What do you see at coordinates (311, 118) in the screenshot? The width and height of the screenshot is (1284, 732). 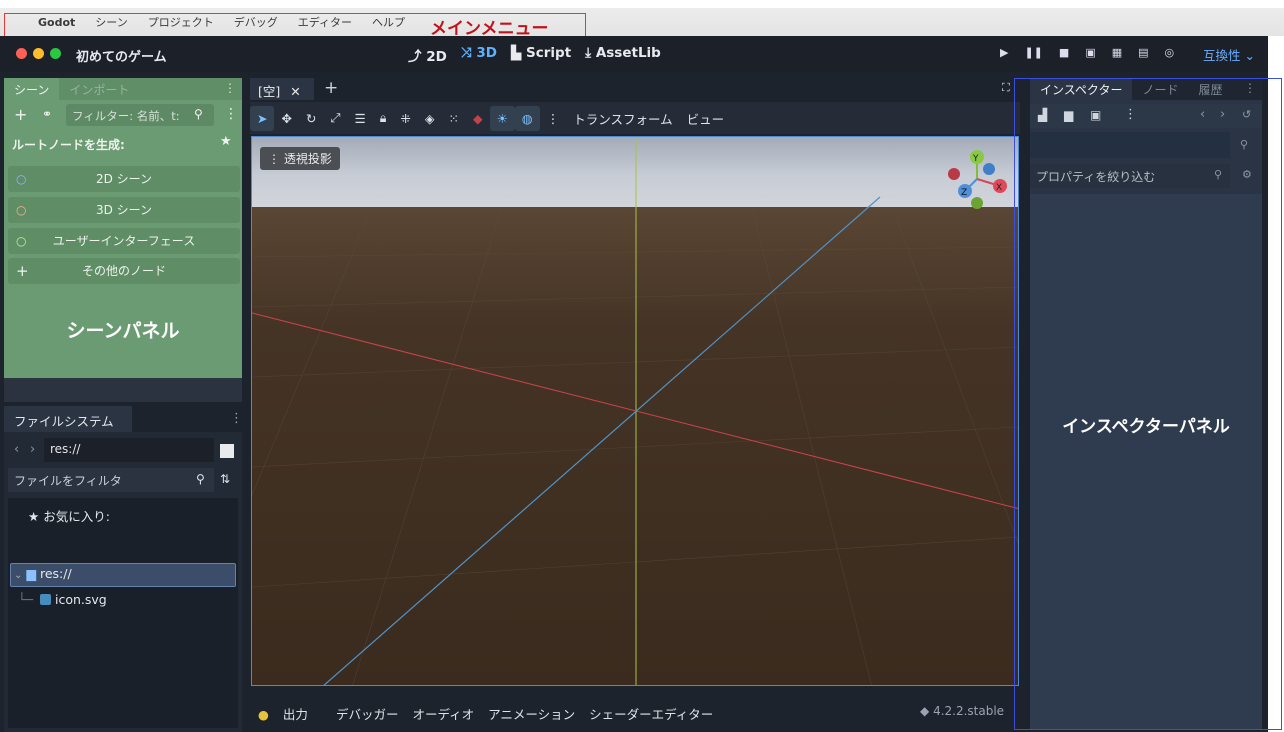 I see `rotate-mode-icon: ↻` at bounding box center [311, 118].